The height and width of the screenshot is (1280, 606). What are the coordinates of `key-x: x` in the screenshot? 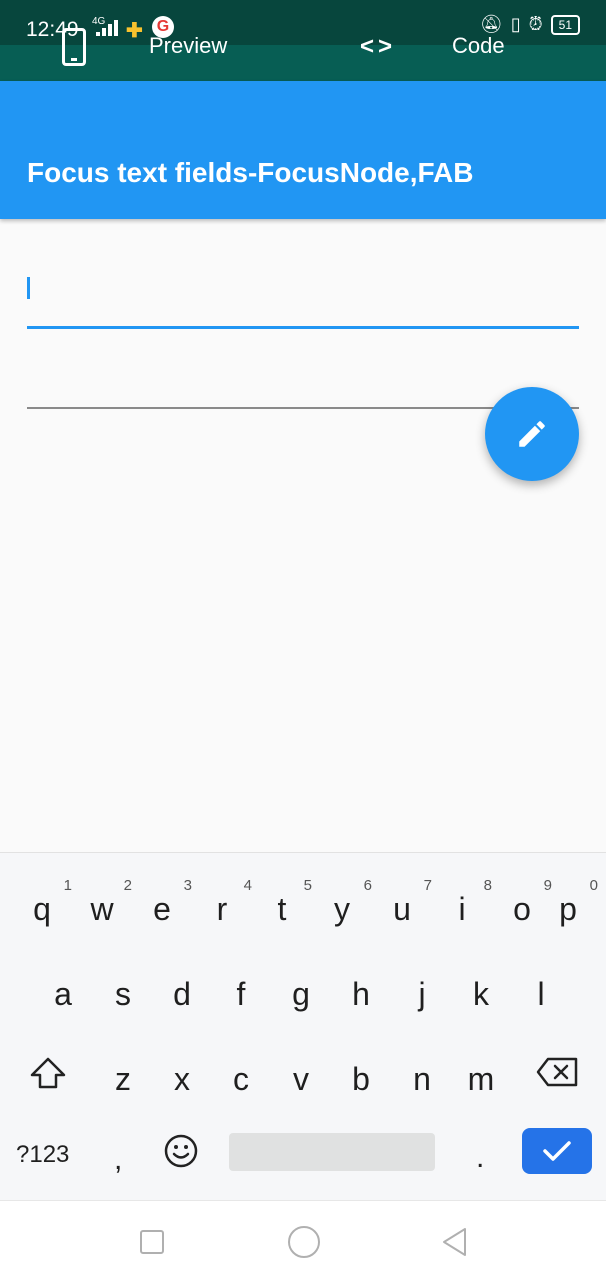 It's located at (182, 1068).